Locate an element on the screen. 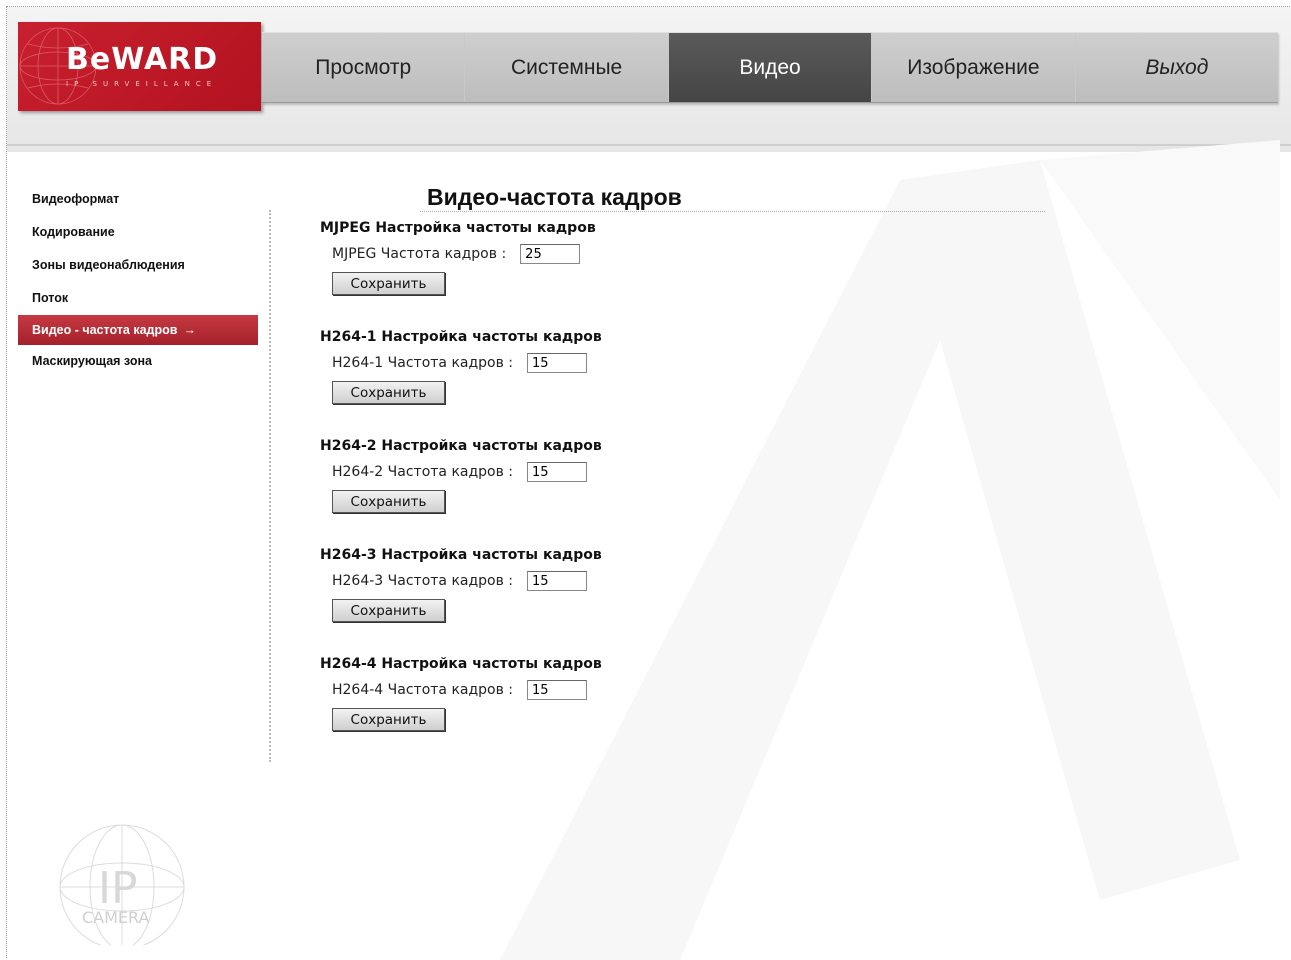 The image size is (1291, 960). mjpeg-frame-rate-input is located at coordinates (550, 254).